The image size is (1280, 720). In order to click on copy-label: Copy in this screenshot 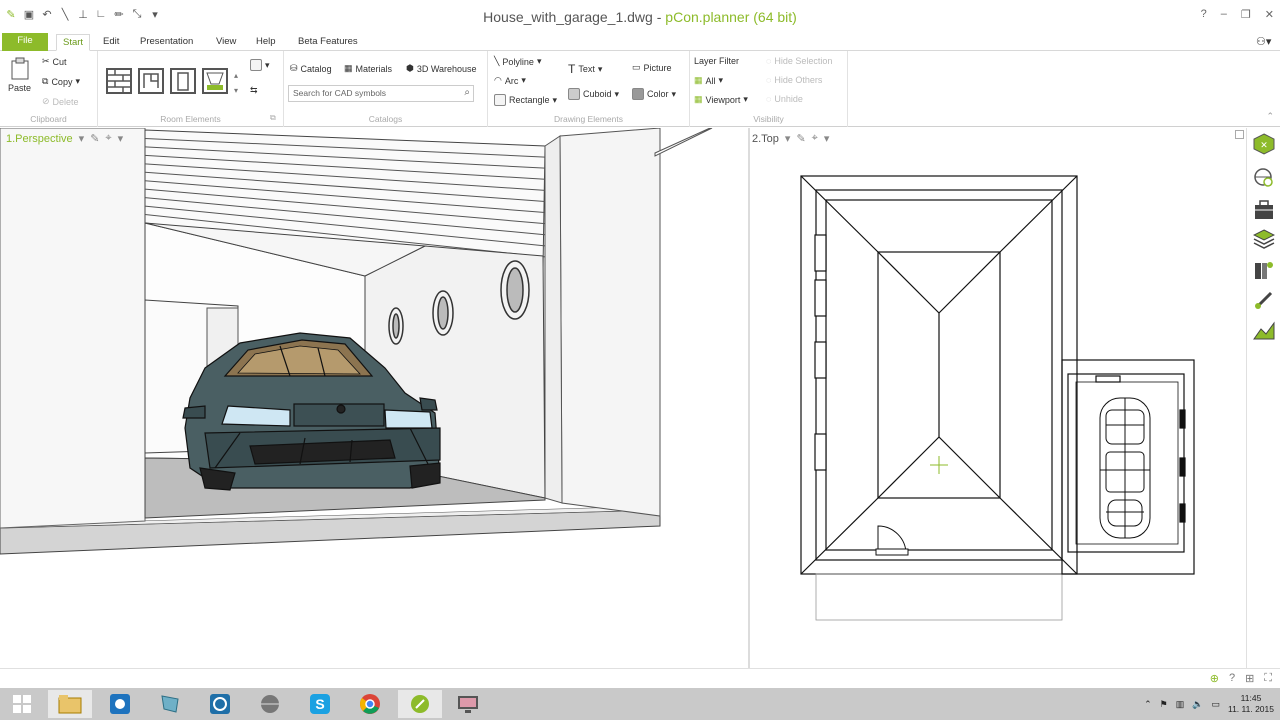, I will do `click(62, 81)`.